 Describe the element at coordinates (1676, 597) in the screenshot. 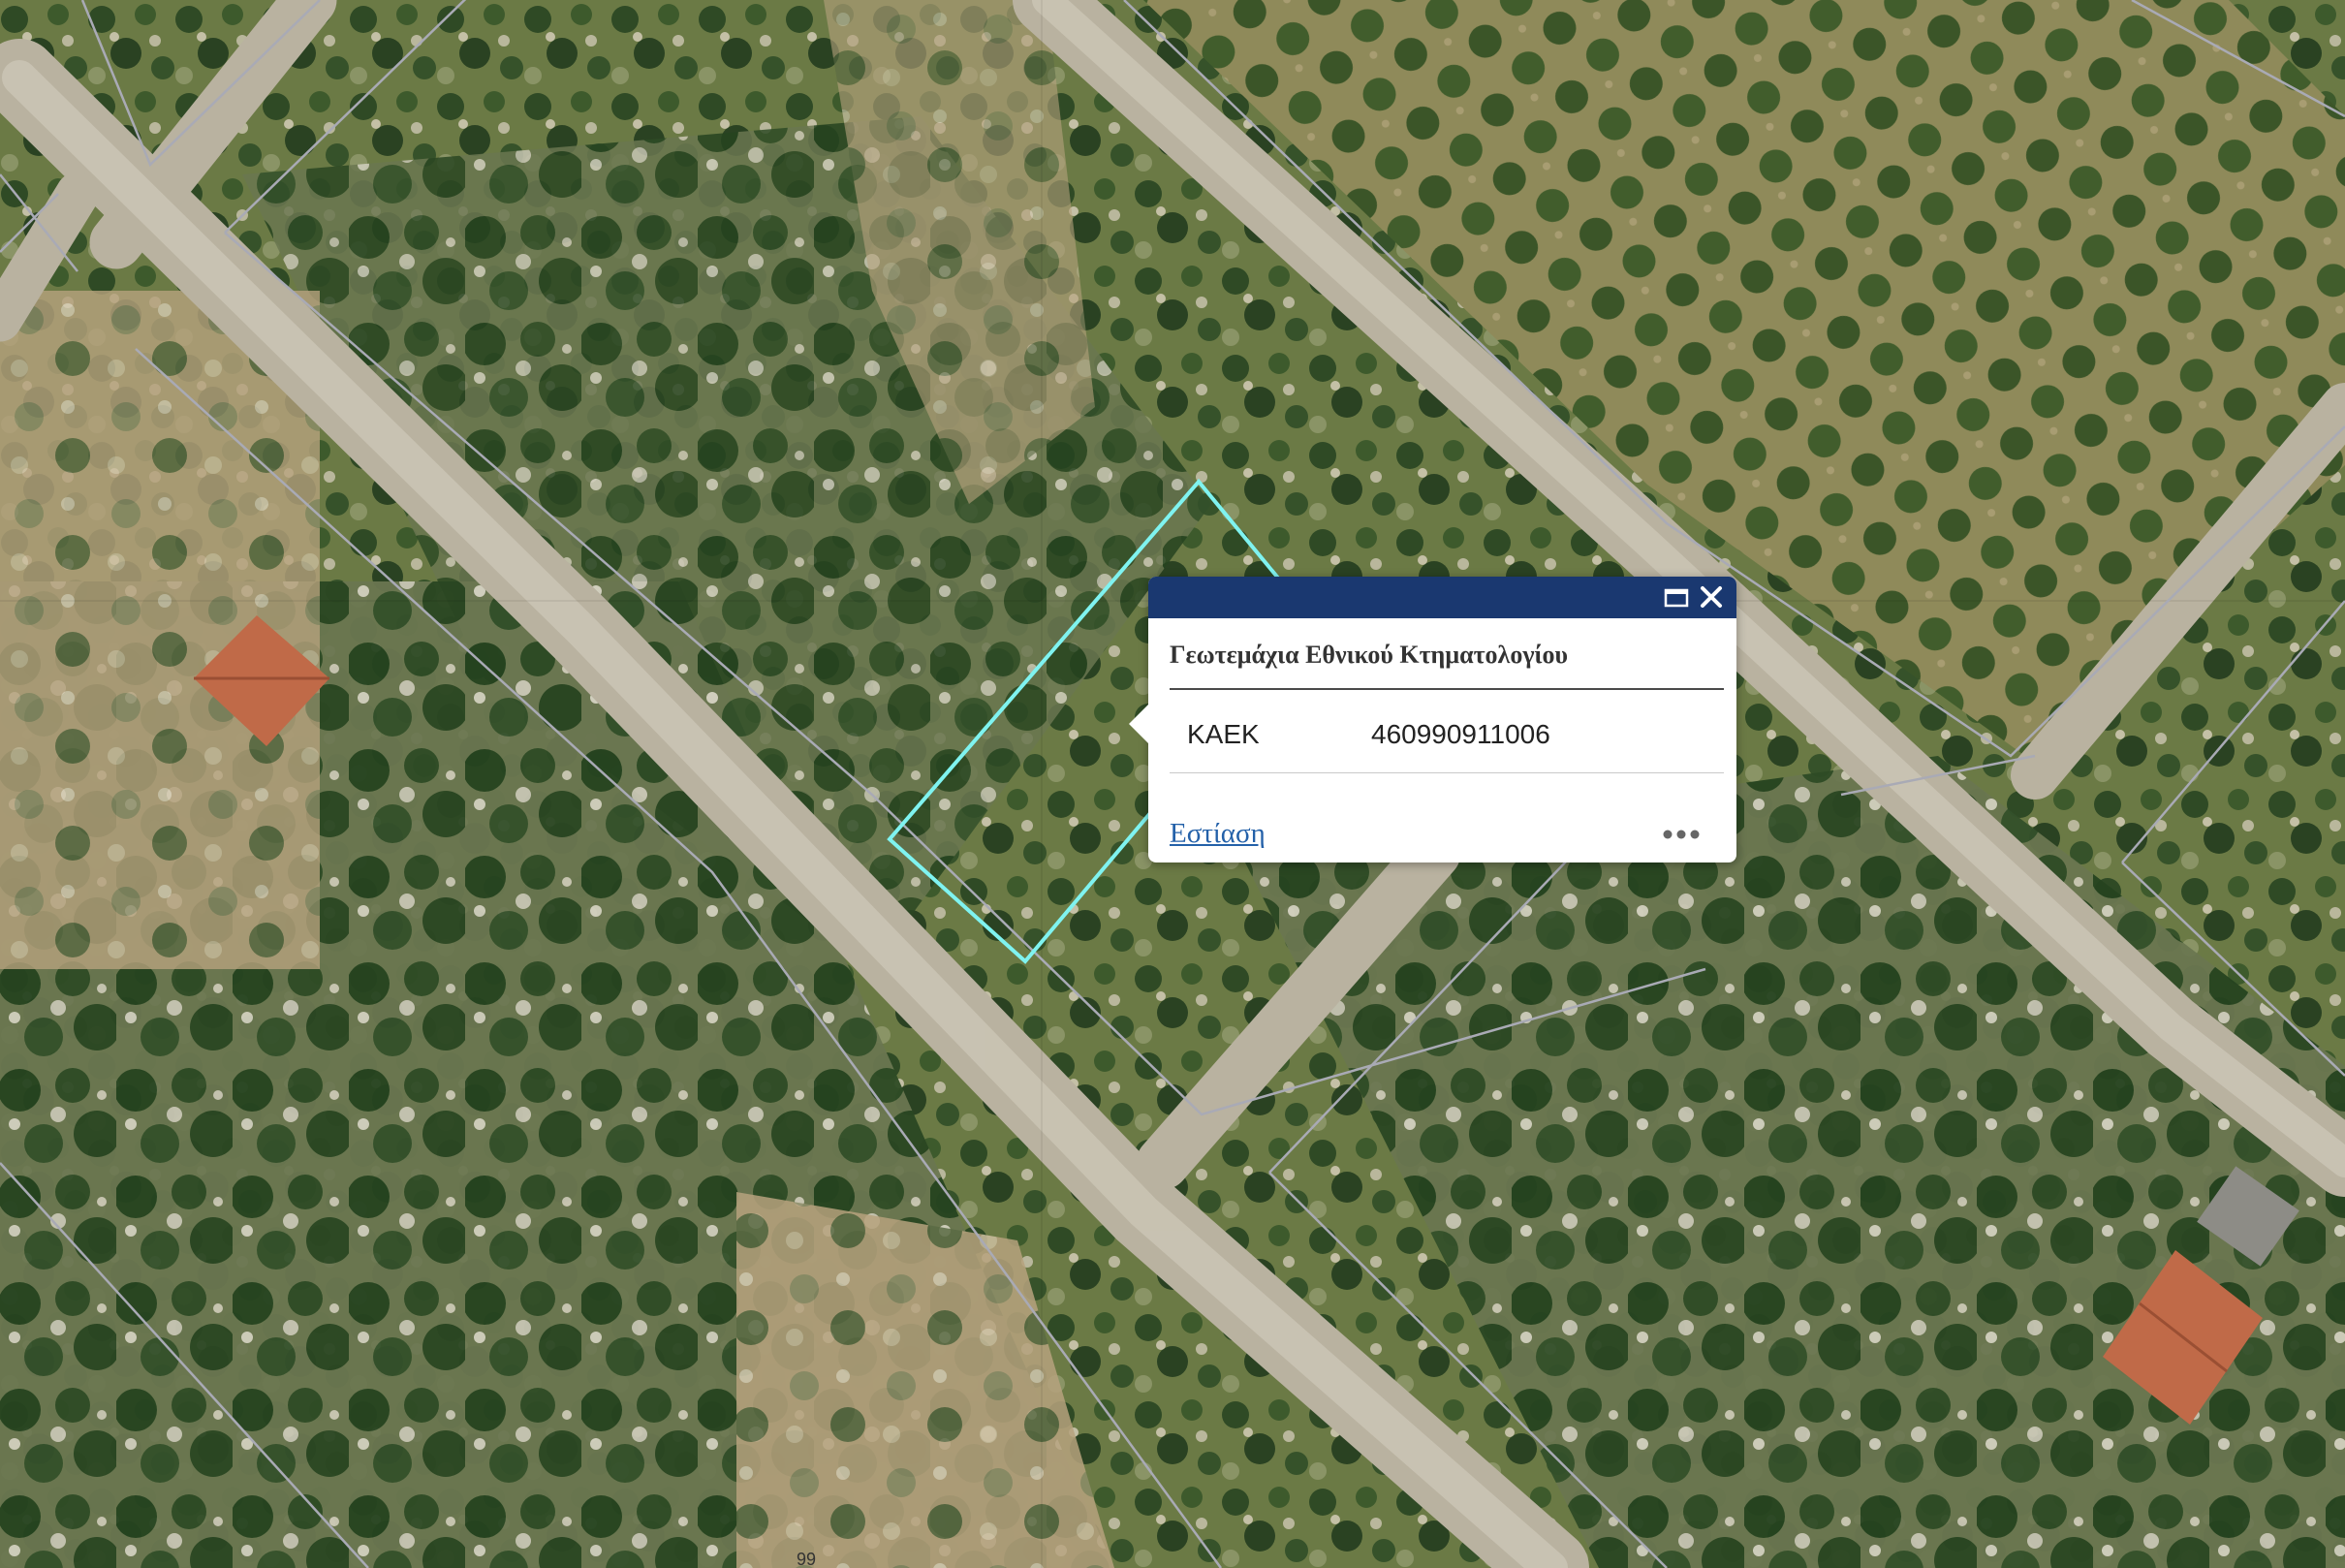

I see `maximize-icon` at that location.